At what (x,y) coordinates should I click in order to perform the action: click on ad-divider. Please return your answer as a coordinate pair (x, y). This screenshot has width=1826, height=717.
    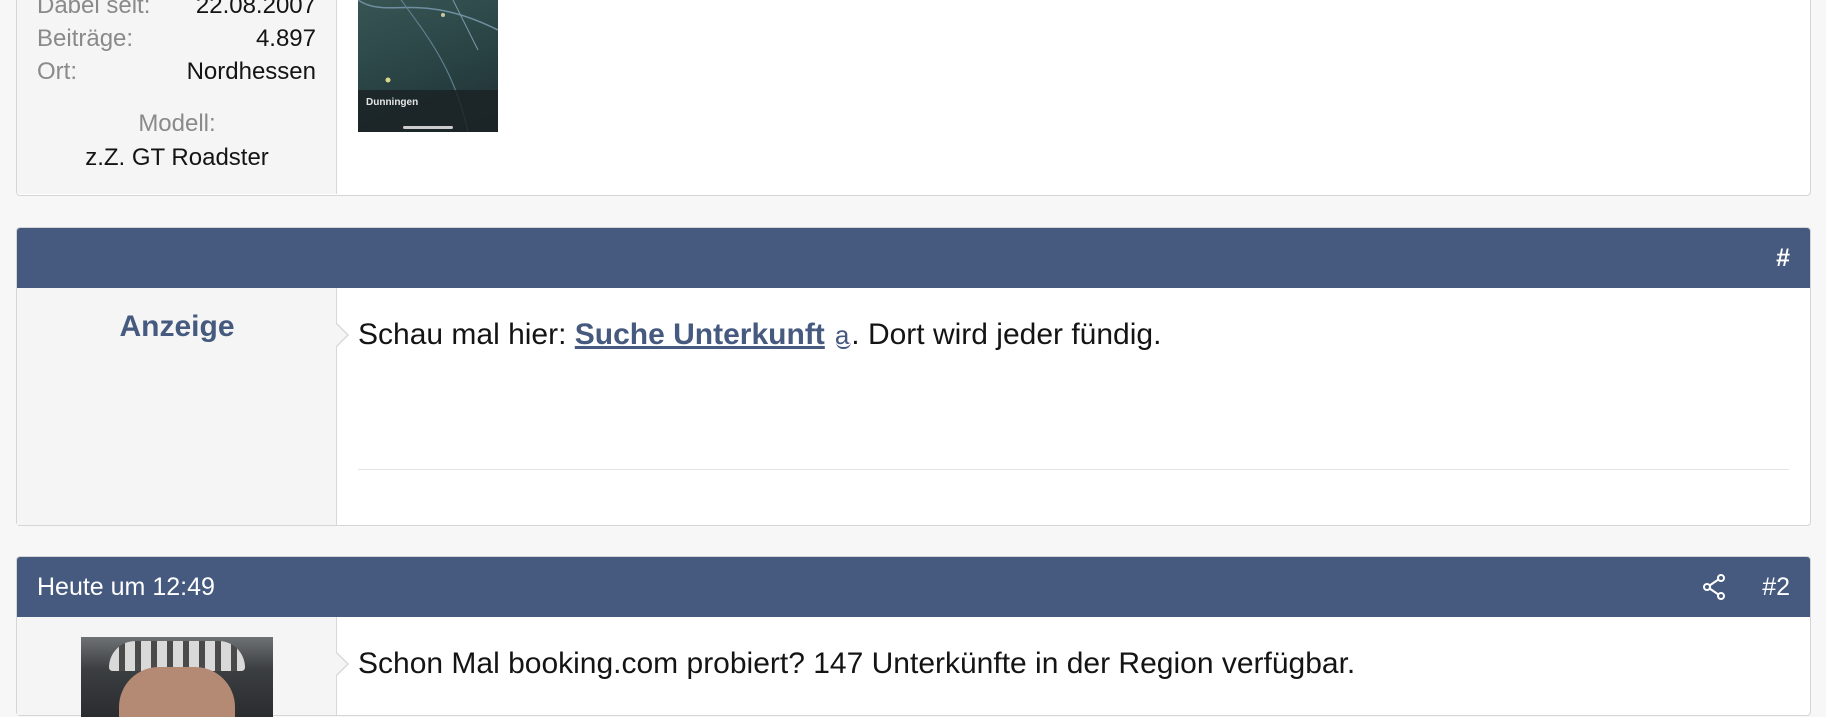
    Looking at the image, I should click on (1073, 469).